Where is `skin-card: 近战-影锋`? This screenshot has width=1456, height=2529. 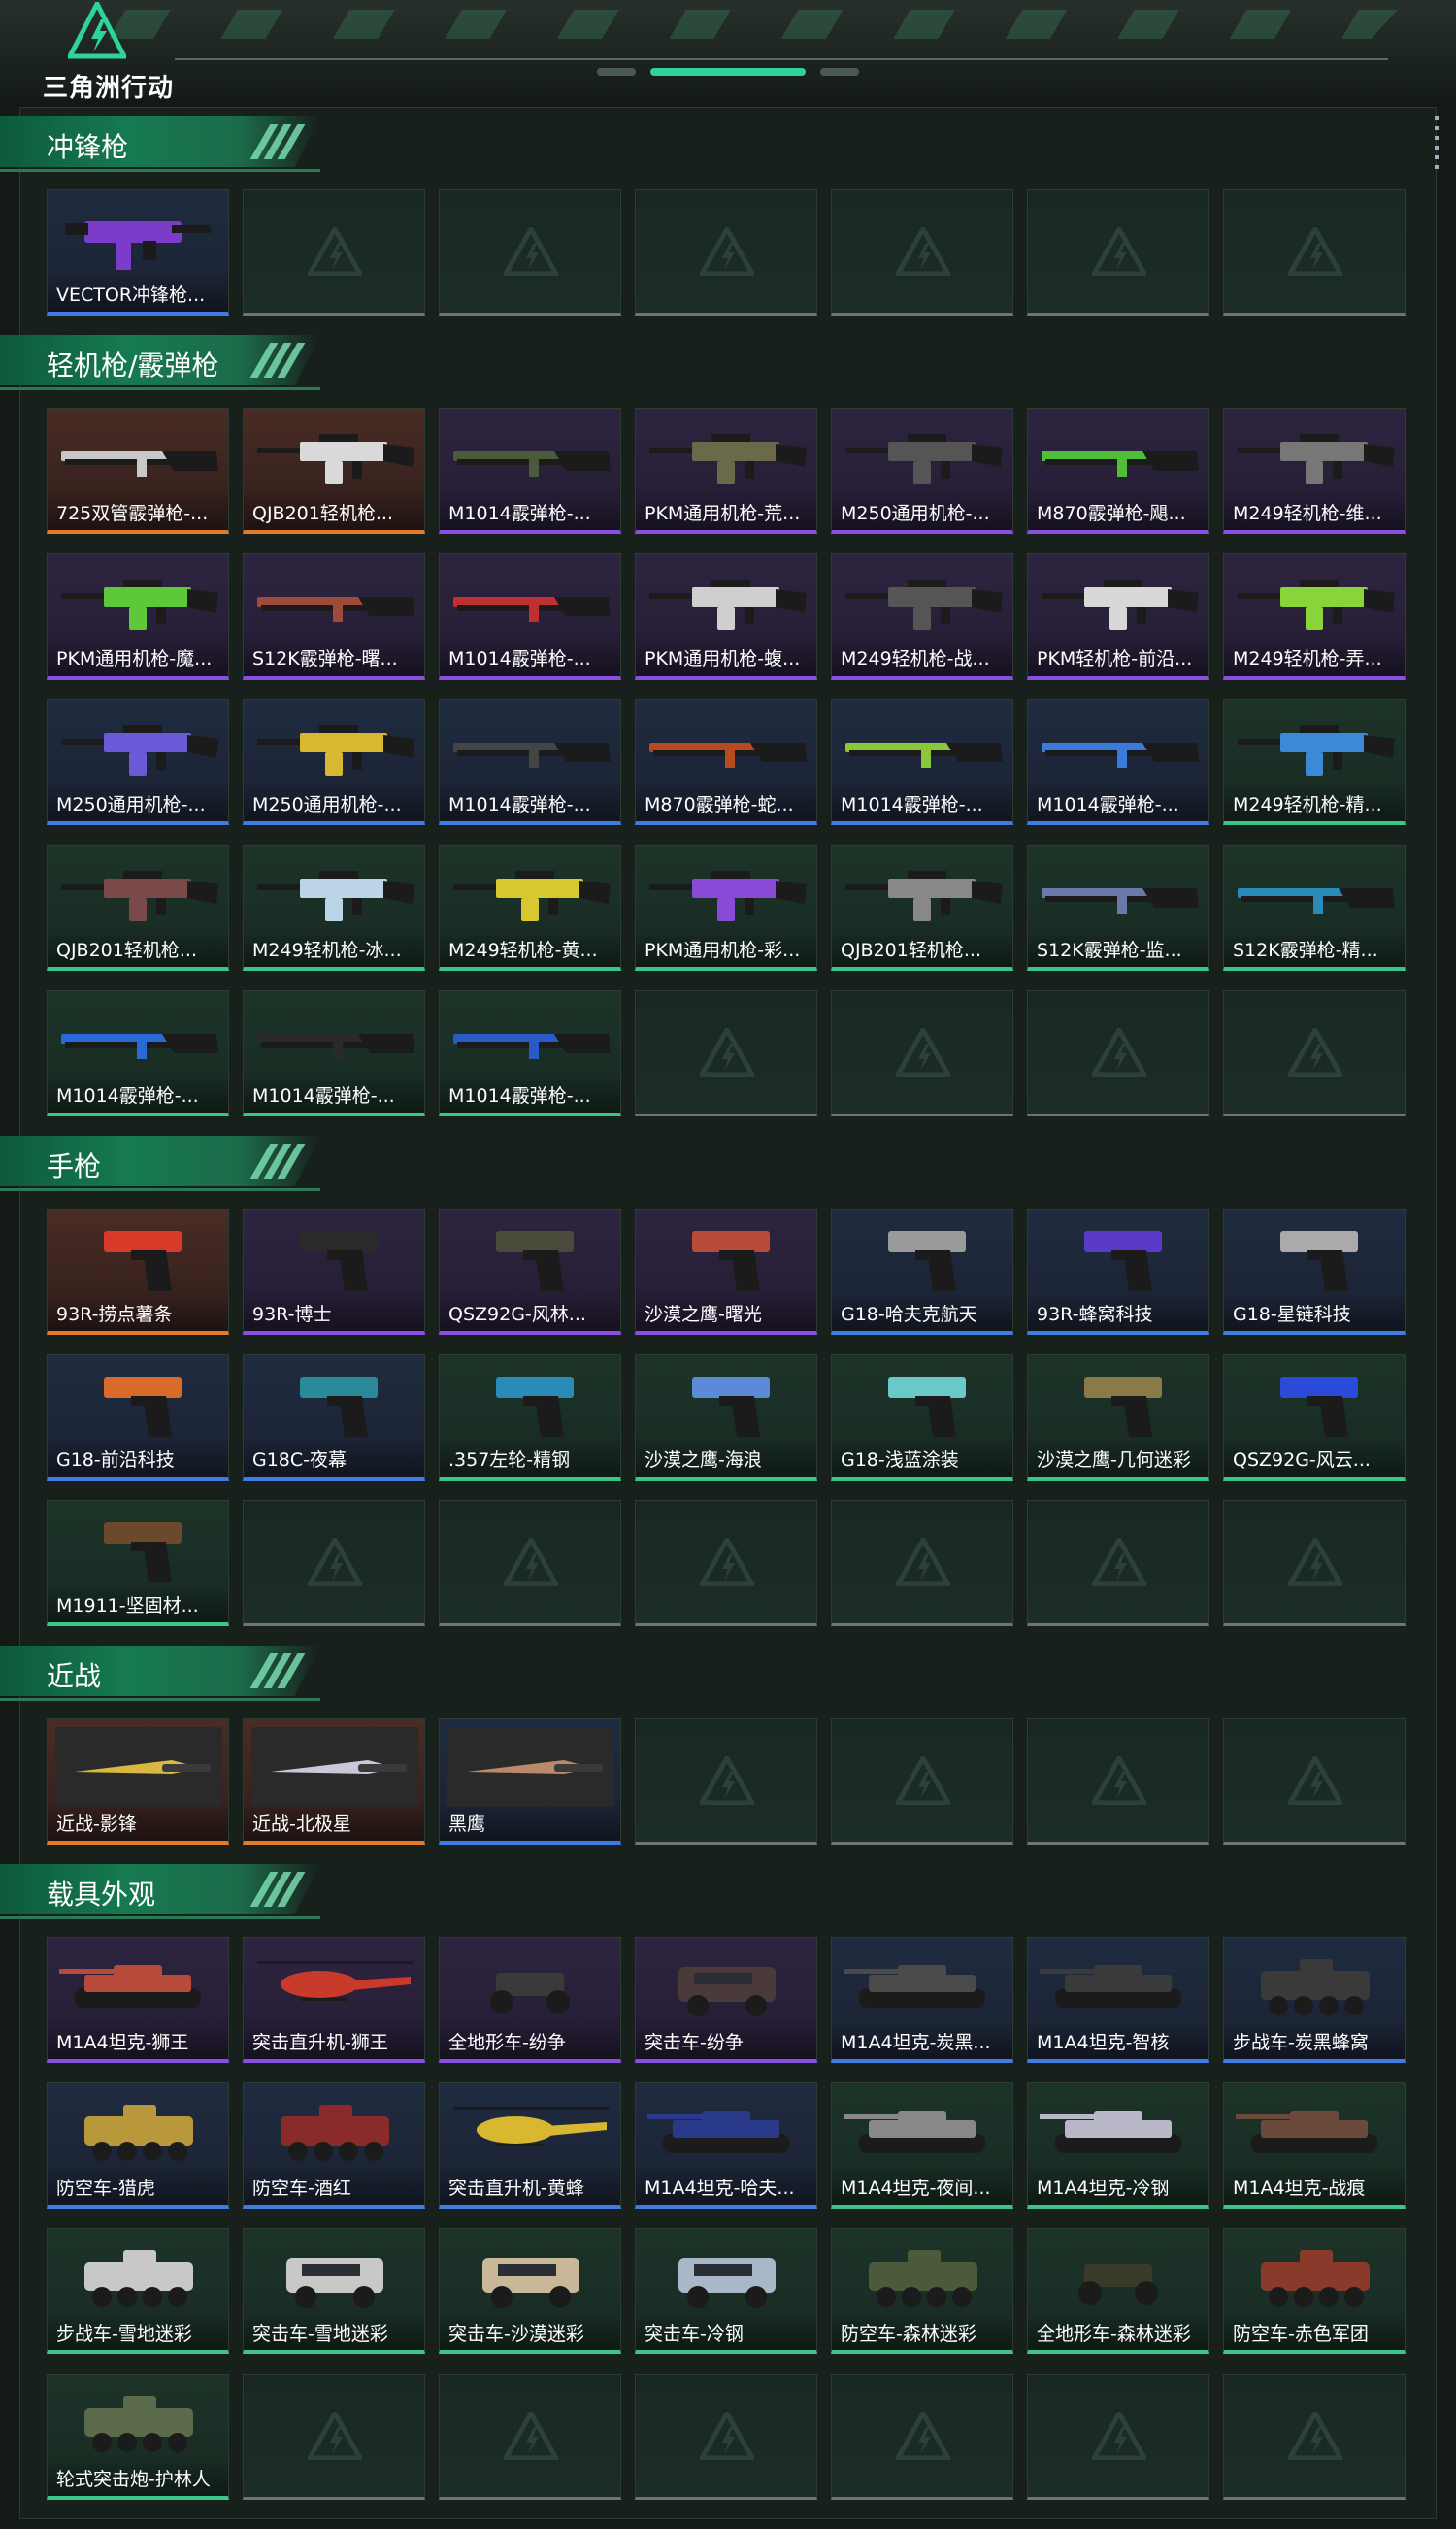
skin-card: 近战-影锋 is located at coordinates (138, 1781).